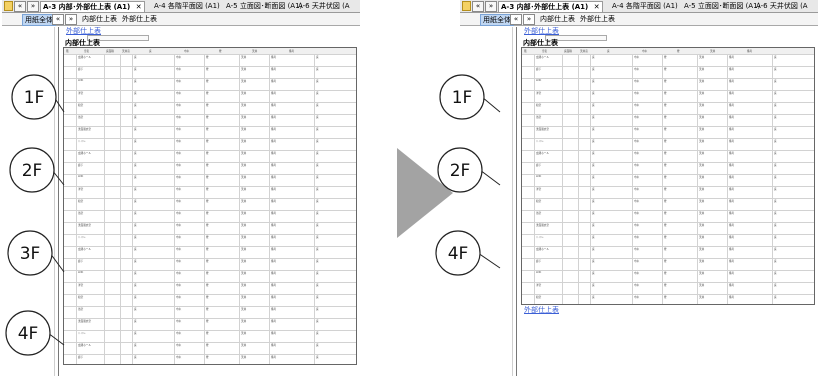 Image resolution: width=819 pixels, height=376 pixels. What do you see at coordinates (30, 254) in the screenshot?
I see `floor-callout-label: 3F` at bounding box center [30, 254].